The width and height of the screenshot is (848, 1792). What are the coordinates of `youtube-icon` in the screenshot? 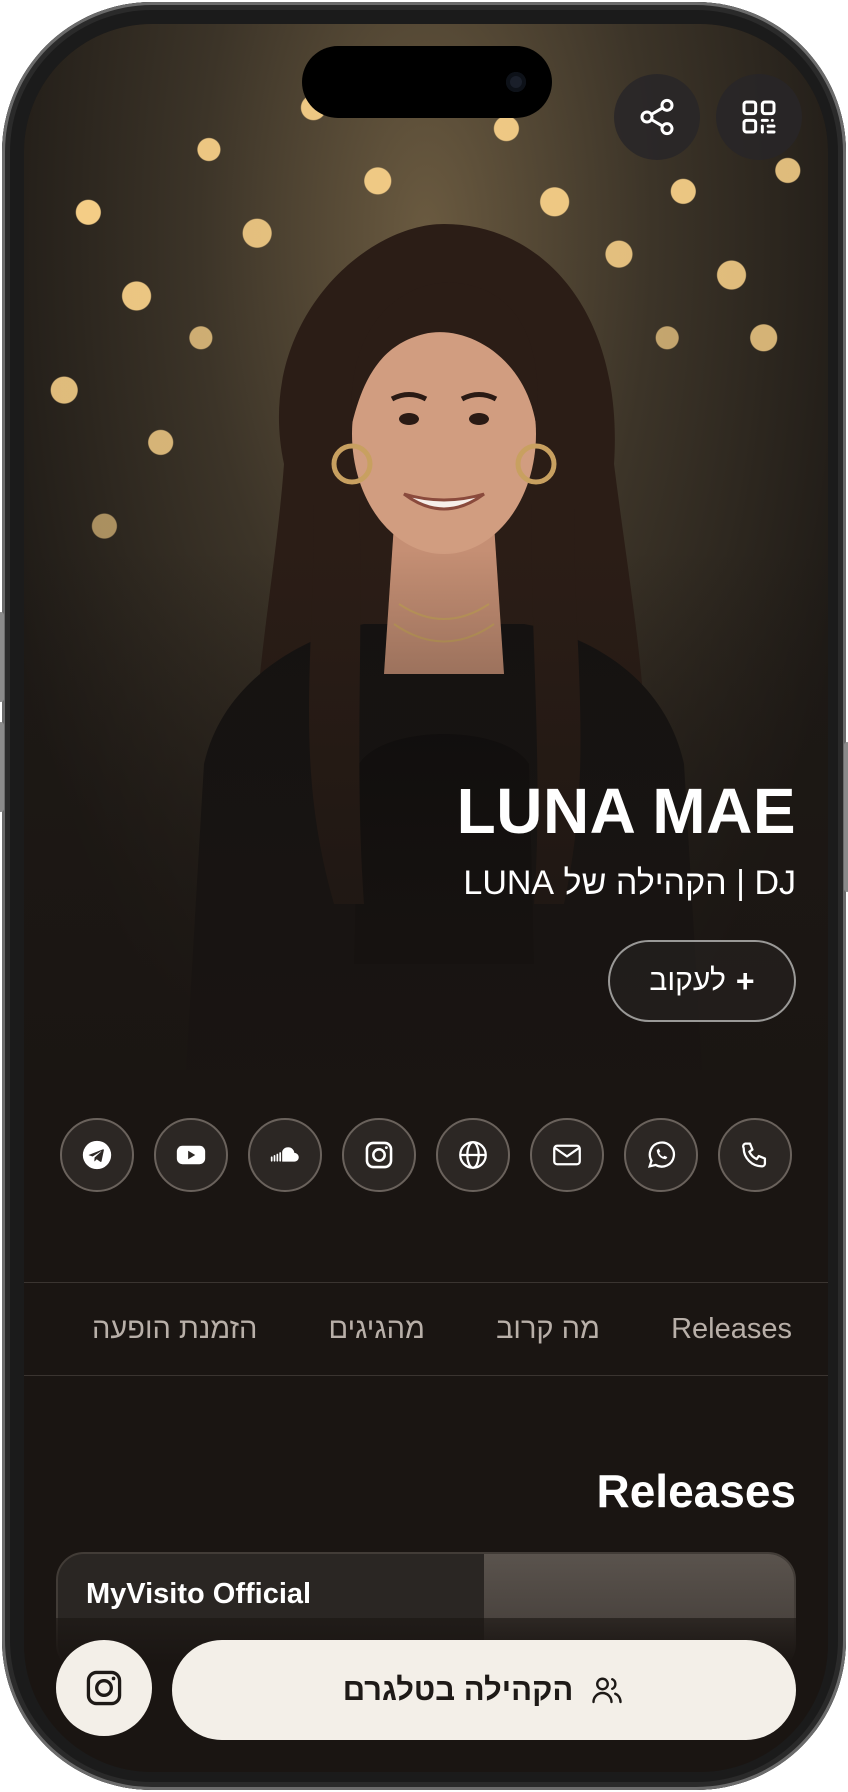 It's located at (191, 1155).